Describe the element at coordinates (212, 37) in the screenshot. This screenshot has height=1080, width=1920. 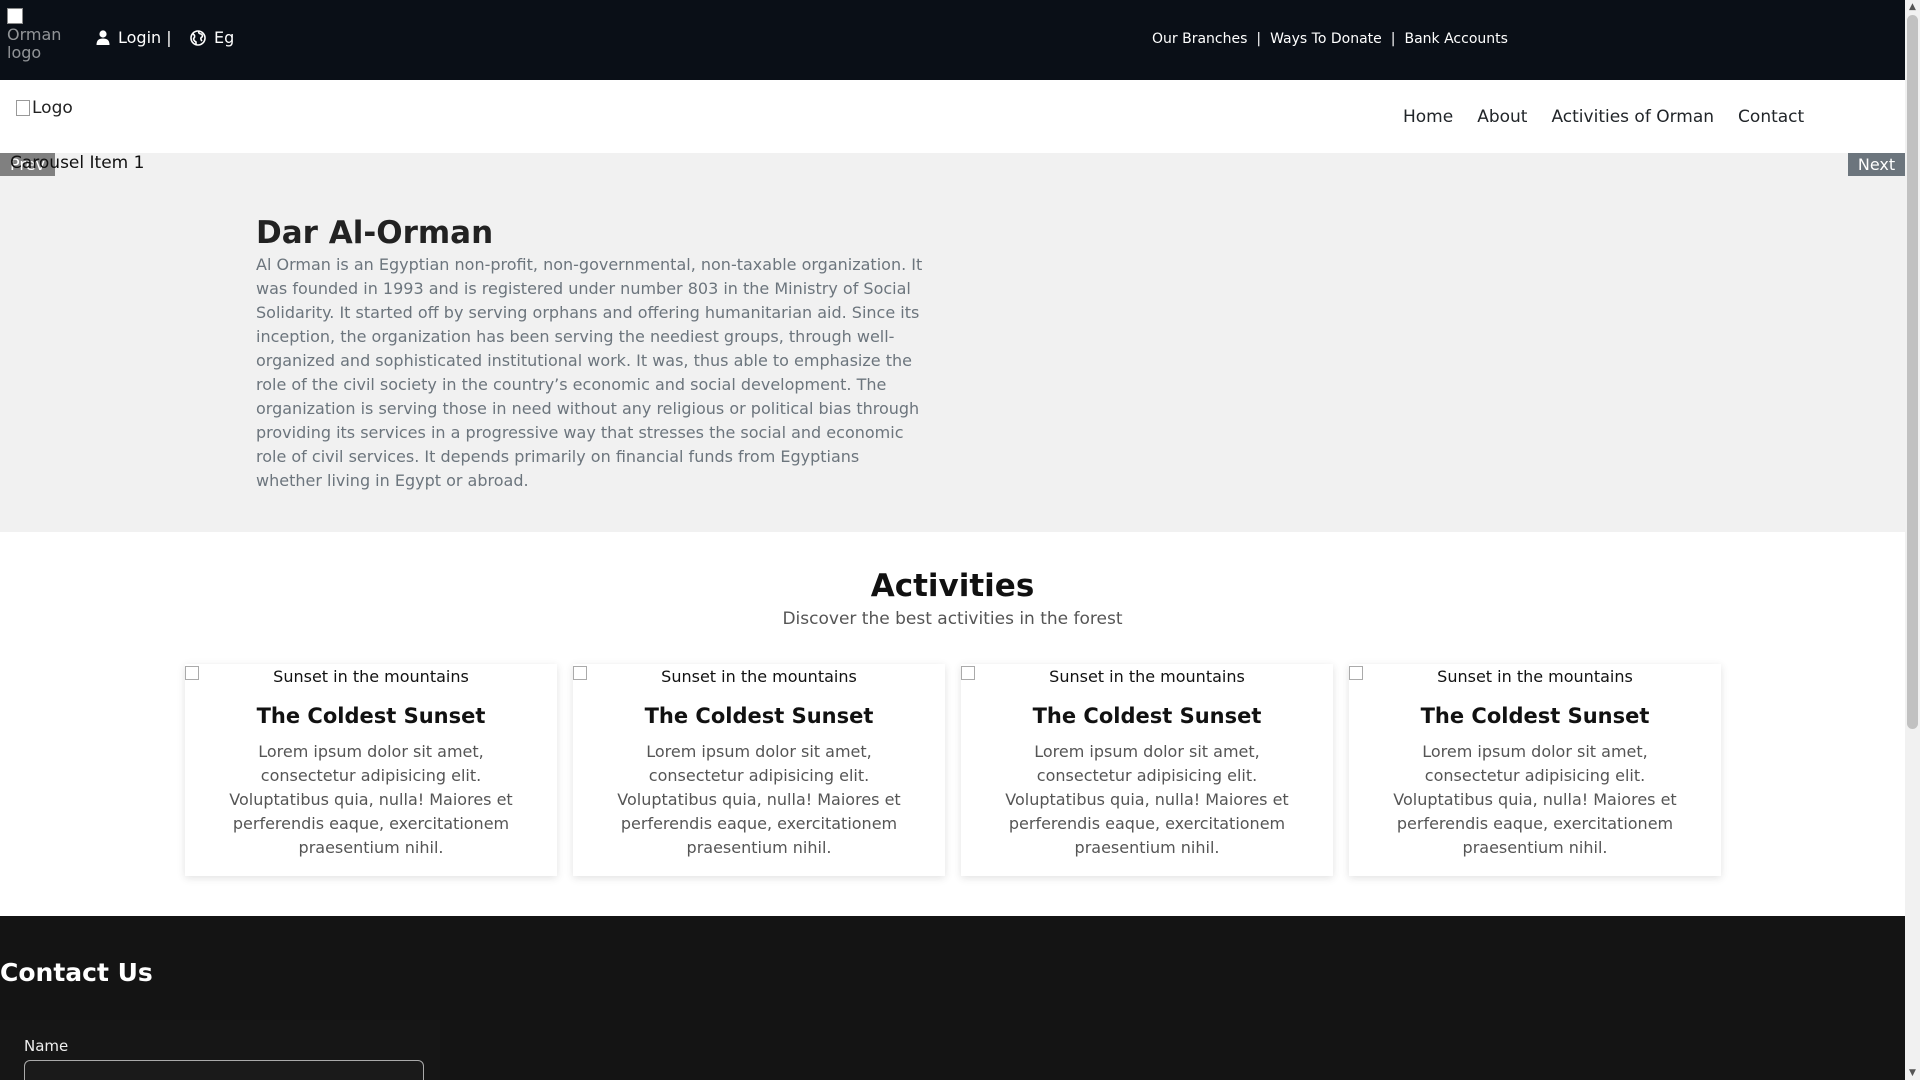
I see `language-selector: Eg` at that location.